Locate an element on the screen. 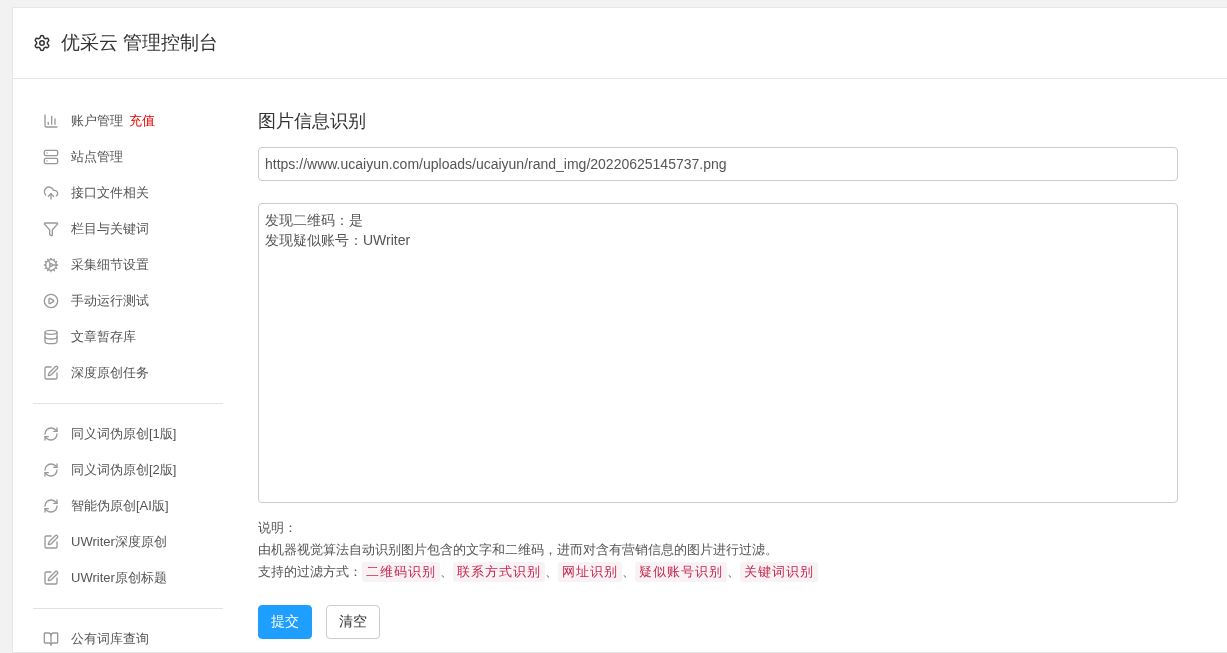 This screenshot has width=1227, height=653. filters-label: 支持的过滤方式： is located at coordinates (310, 572).